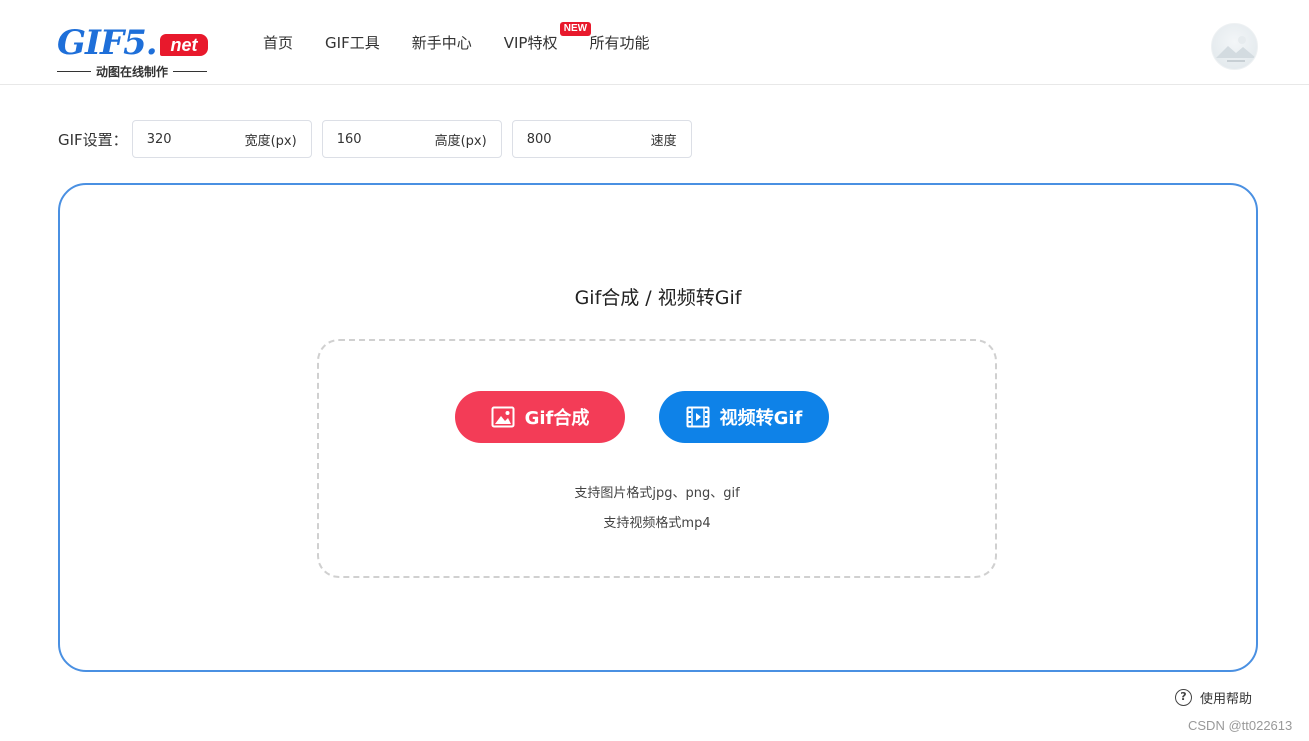  I want to click on speed-unit: 速度, so click(663, 141).